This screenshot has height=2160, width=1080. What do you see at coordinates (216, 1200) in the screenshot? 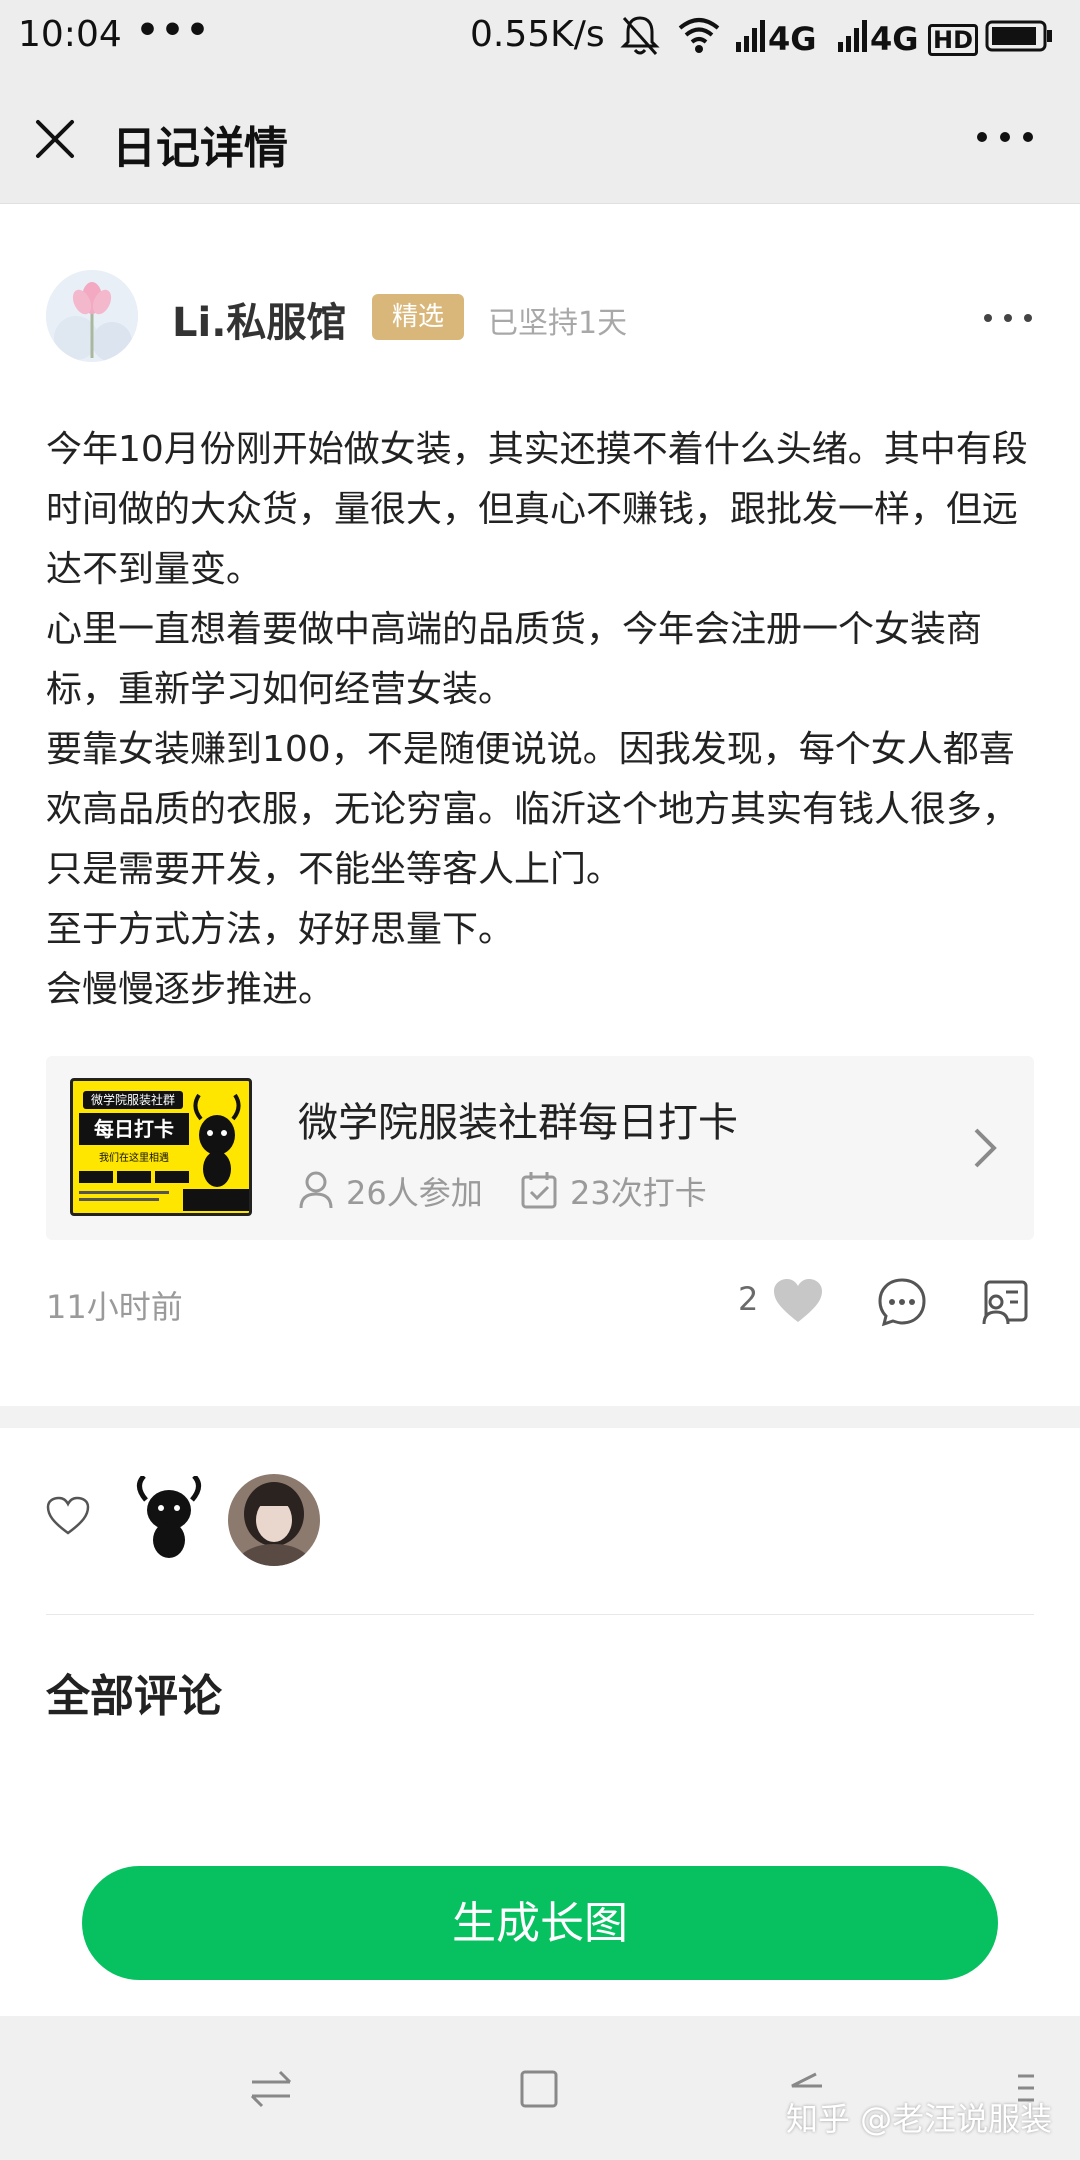
I see `thumb-footer` at bounding box center [216, 1200].